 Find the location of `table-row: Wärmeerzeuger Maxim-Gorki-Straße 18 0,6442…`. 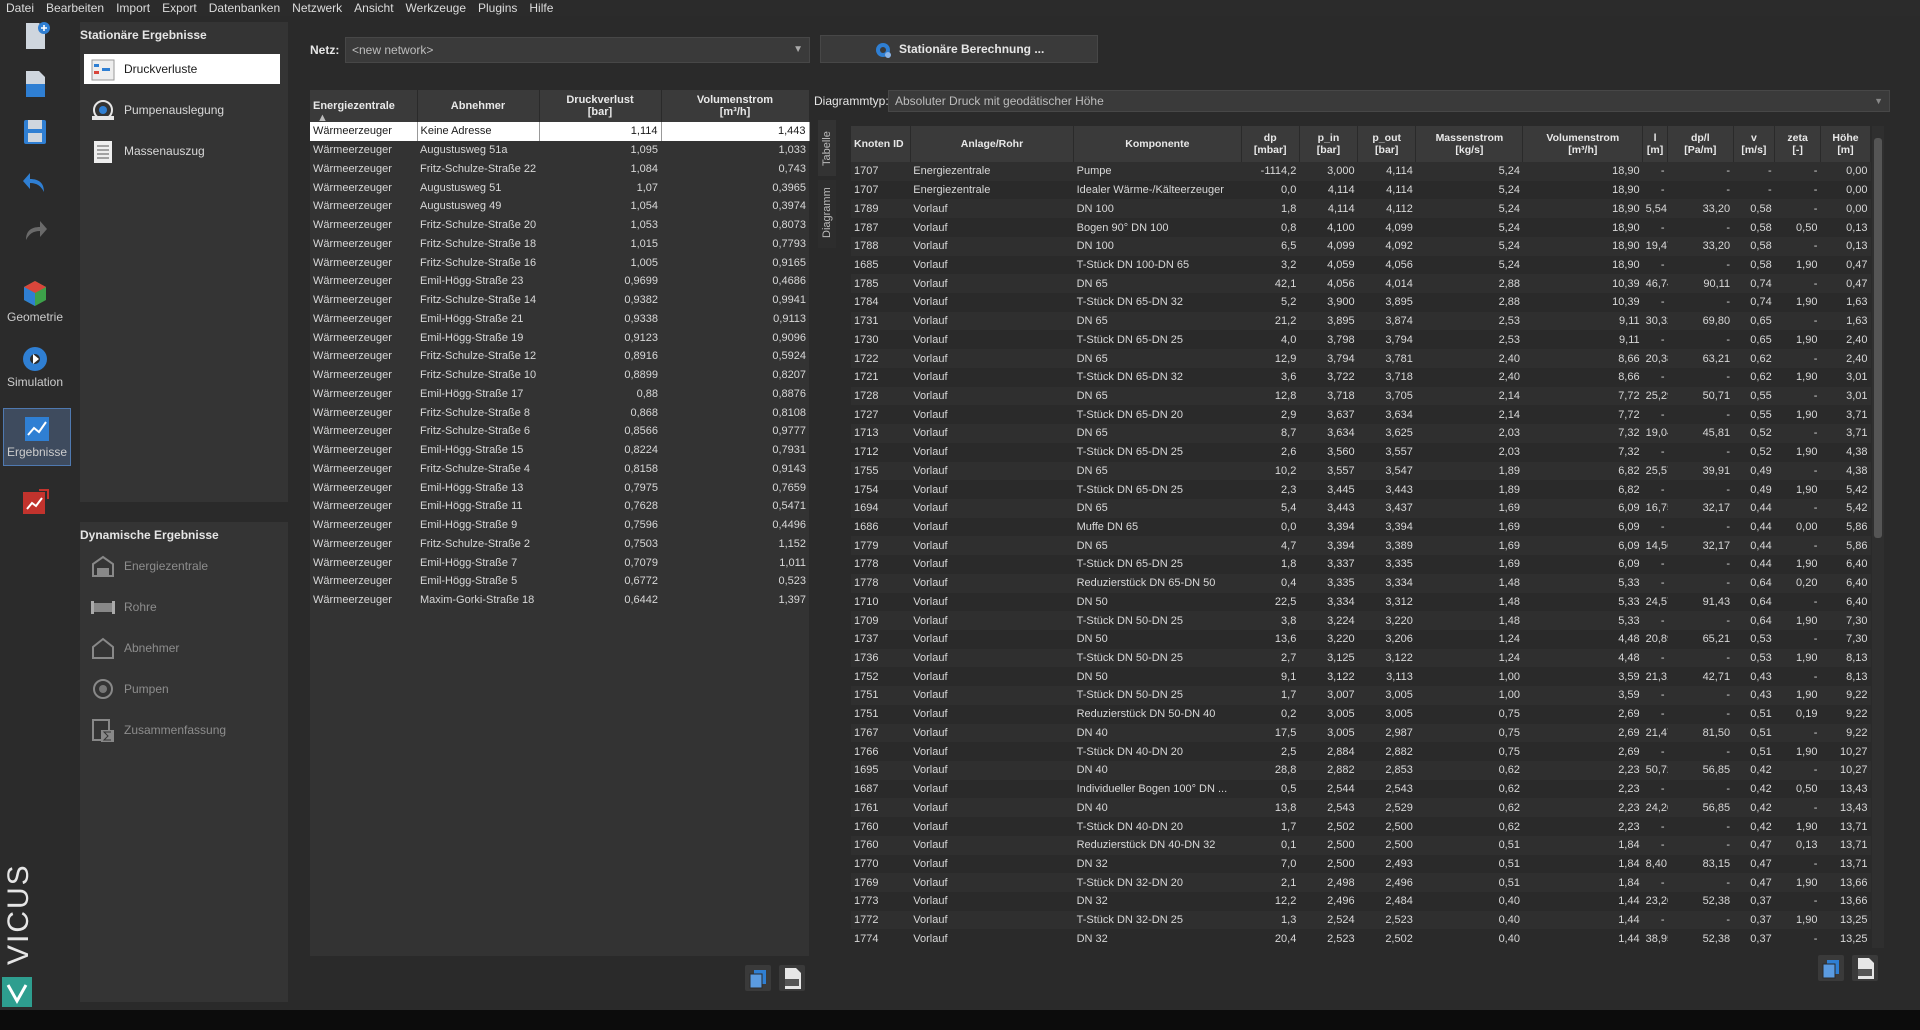

table-row: Wärmeerzeuger Maxim-Gorki-Straße 18 0,6442… is located at coordinates (559, 600).